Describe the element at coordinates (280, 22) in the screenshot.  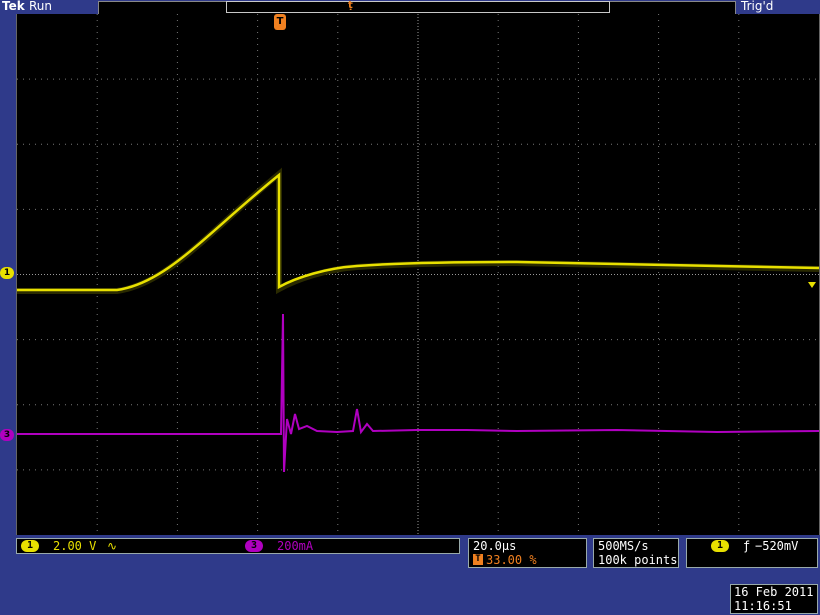
I see `trigger-position-marker: T` at that location.